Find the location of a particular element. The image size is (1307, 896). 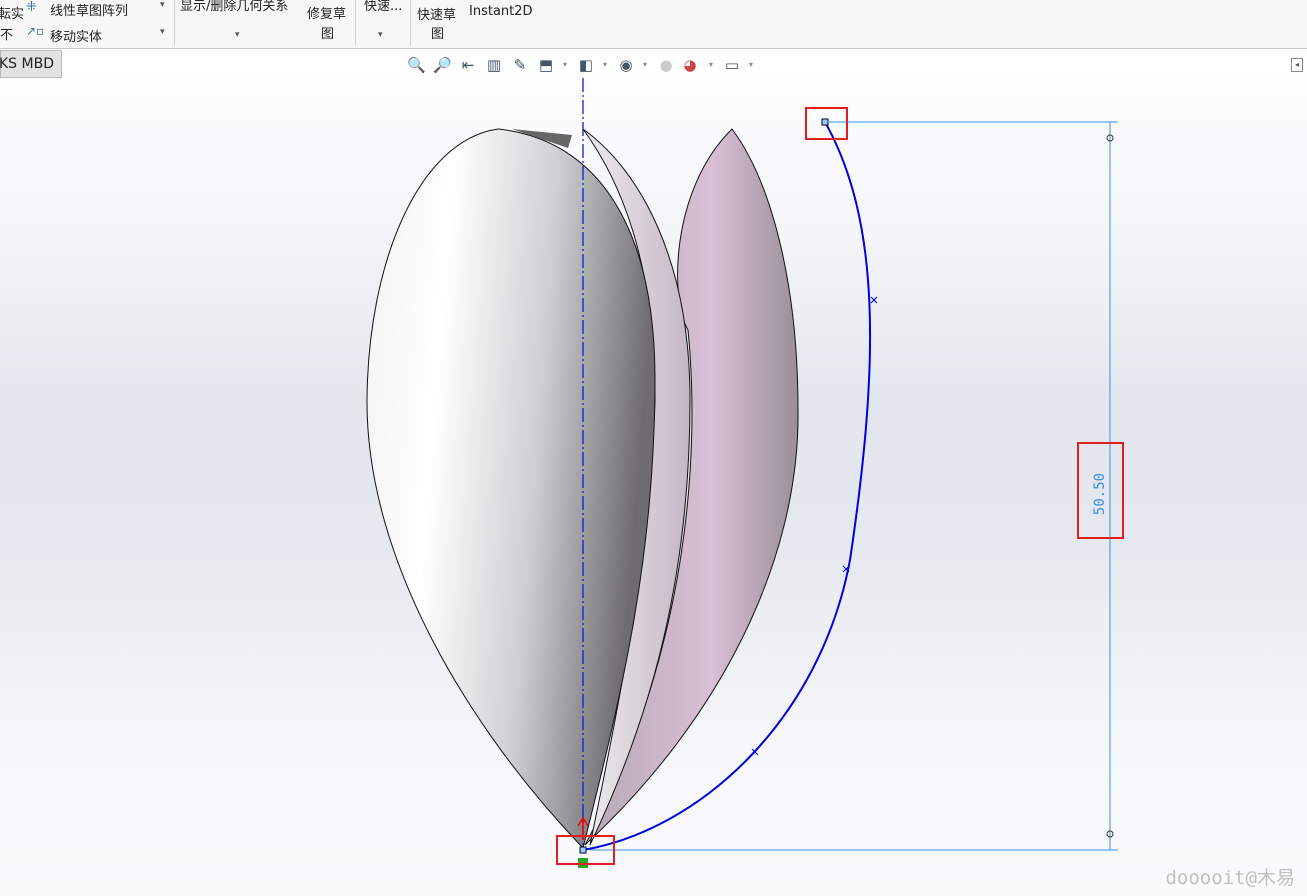

repair-sketch-label: 图 is located at coordinates (328, 34).